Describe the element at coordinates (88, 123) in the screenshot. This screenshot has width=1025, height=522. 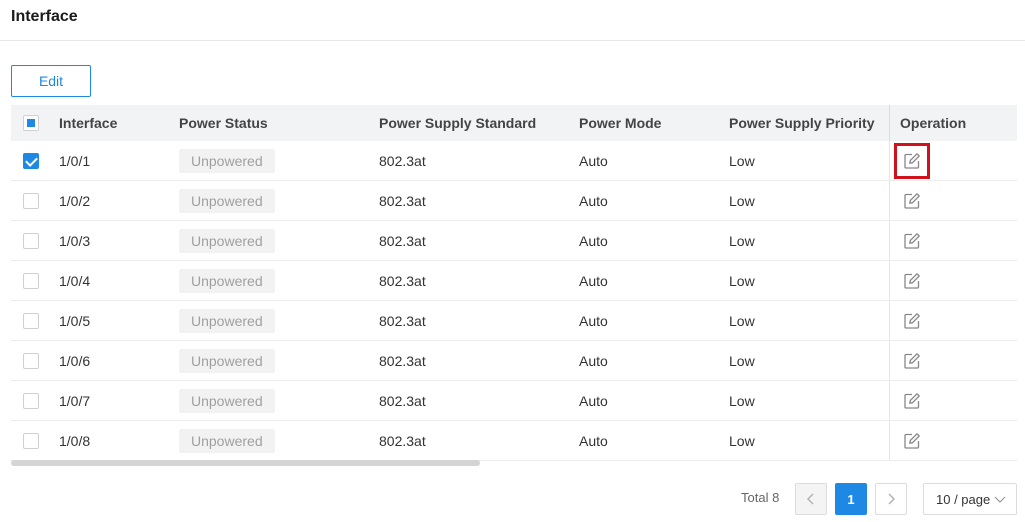
I see `column-header-interface: Interface` at that location.